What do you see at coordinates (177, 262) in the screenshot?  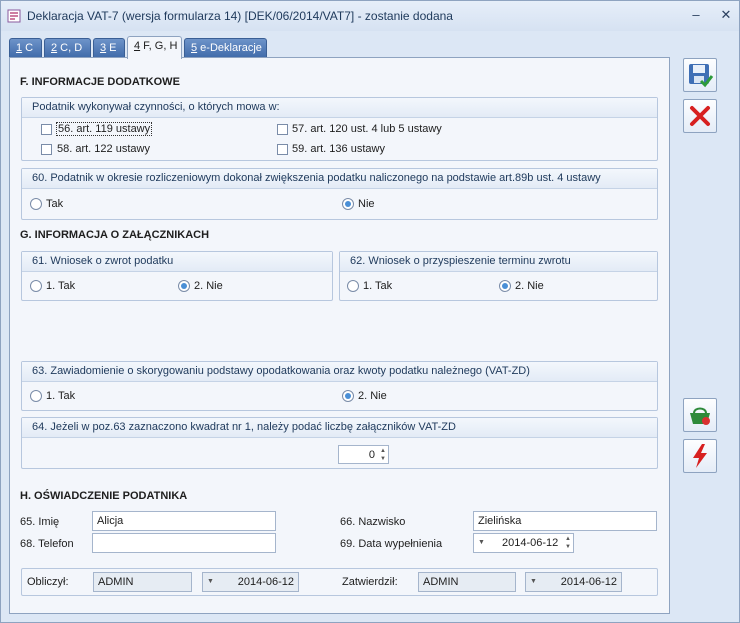 I see `refund-header: 61. Wniosek o zwrot podatku` at bounding box center [177, 262].